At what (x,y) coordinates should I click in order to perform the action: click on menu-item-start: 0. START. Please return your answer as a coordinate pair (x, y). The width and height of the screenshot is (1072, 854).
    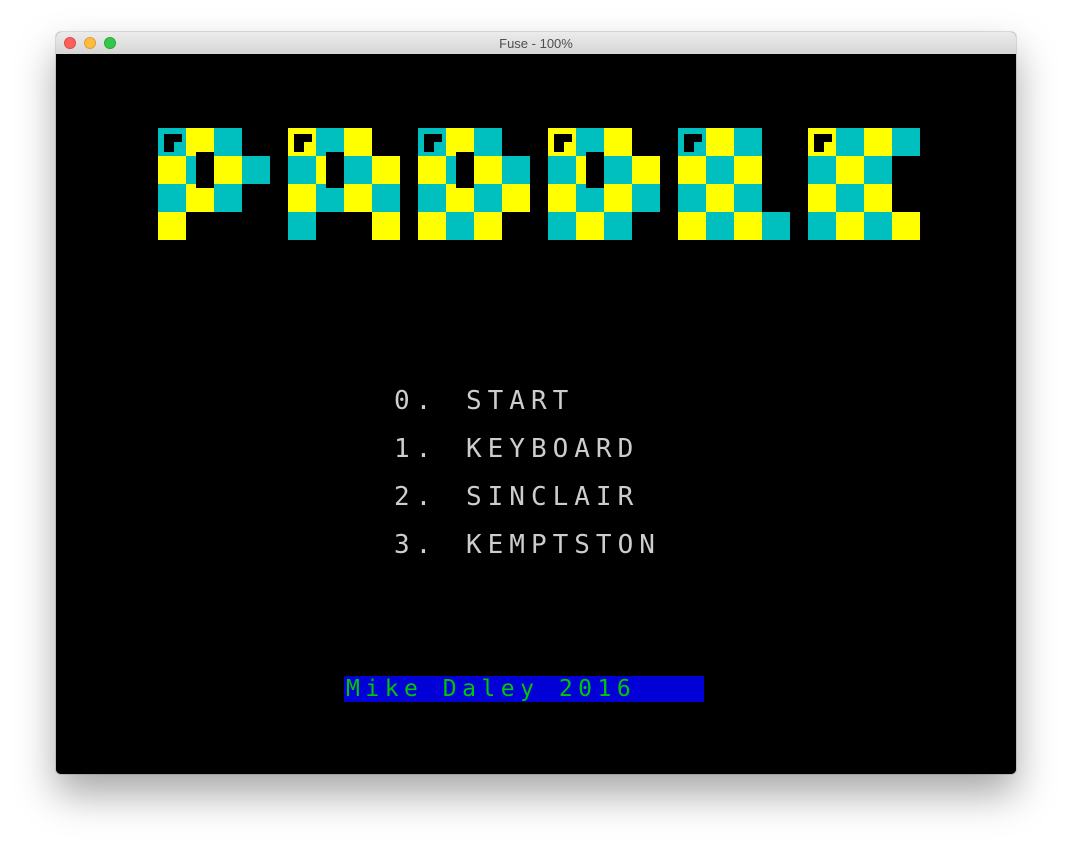
    Looking at the image, I should click on (527, 408).